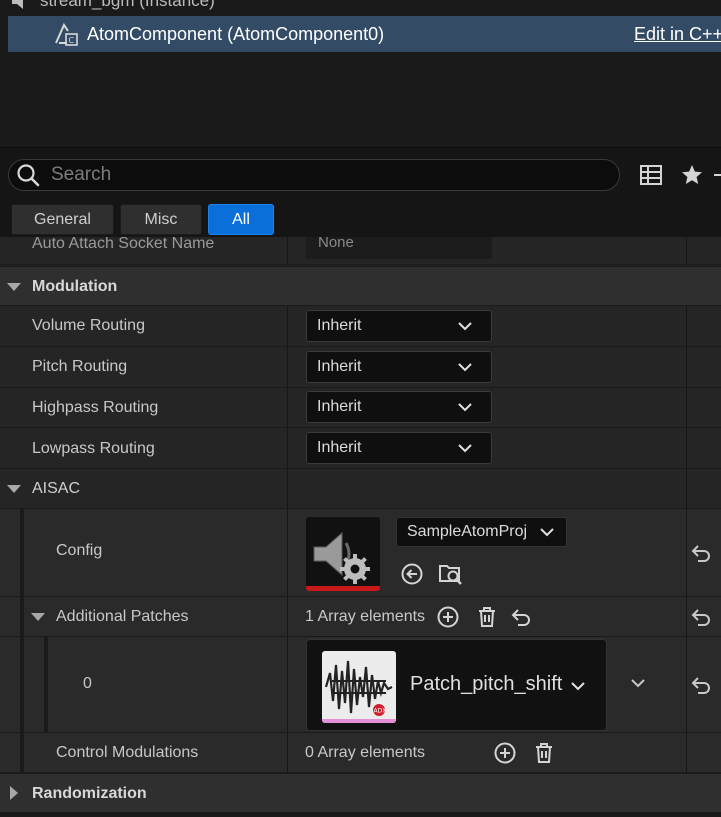  I want to click on property-row-lowpass-routing: Lowpass Routing Inherit, so click(360, 448).